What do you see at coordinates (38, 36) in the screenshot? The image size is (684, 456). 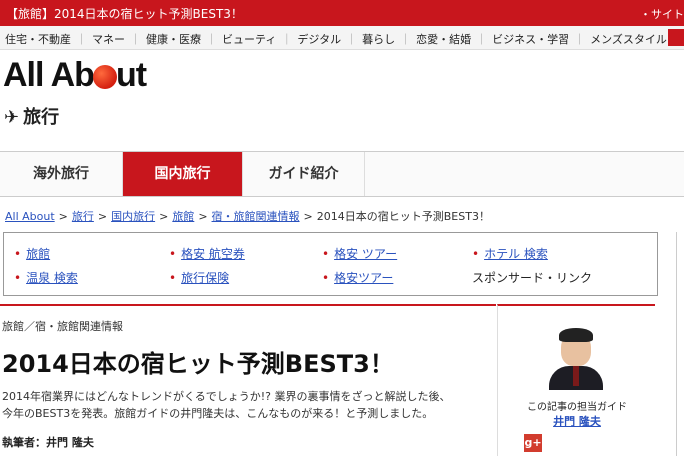 I see `category-housing: 住宅・不動産` at bounding box center [38, 36].